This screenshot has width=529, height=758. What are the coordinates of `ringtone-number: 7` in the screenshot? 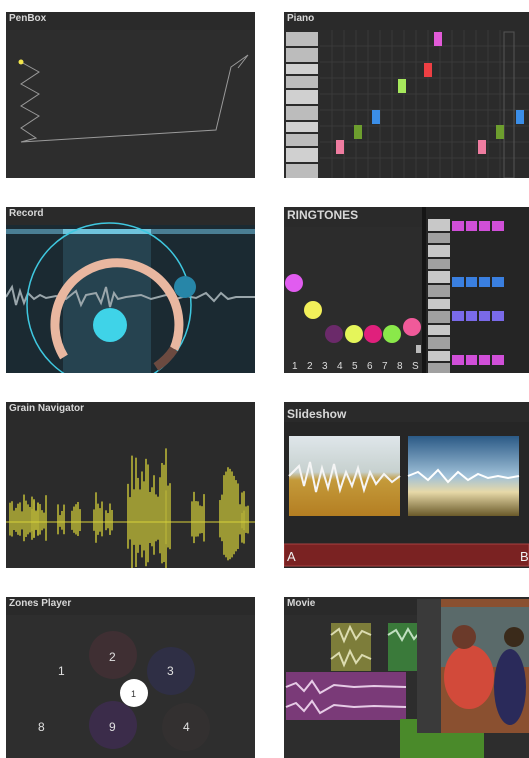 It's located at (385, 366).